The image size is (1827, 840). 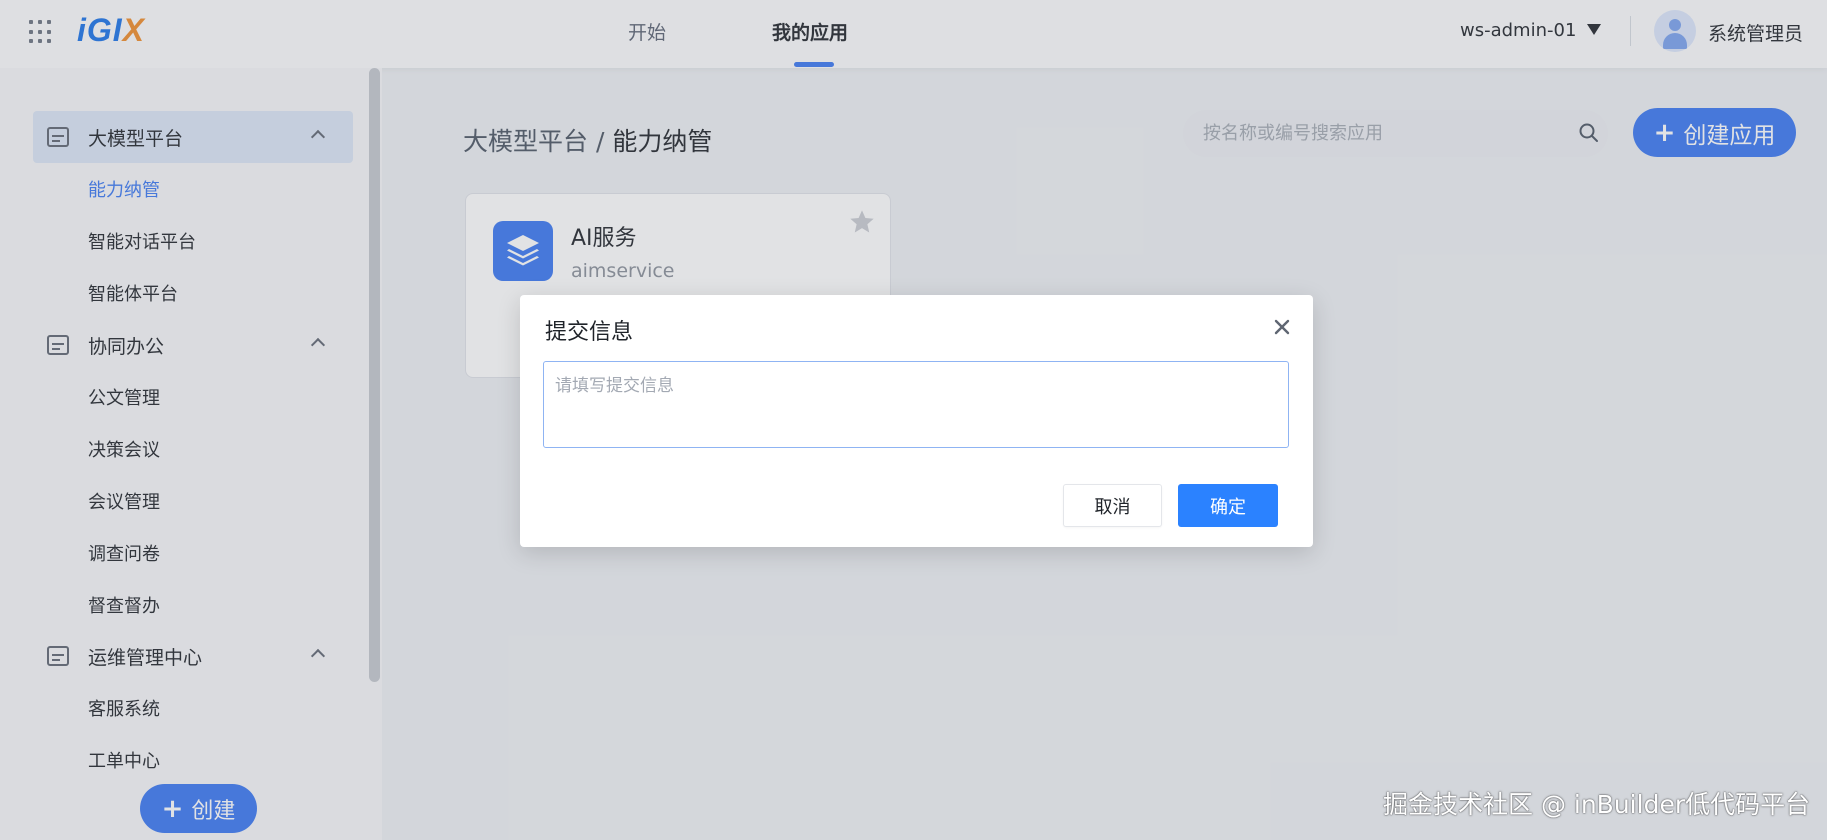 What do you see at coordinates (589, 332) in the screenshot?
I see `dialog-title: 提交信息` at bounding box center [589, 332].